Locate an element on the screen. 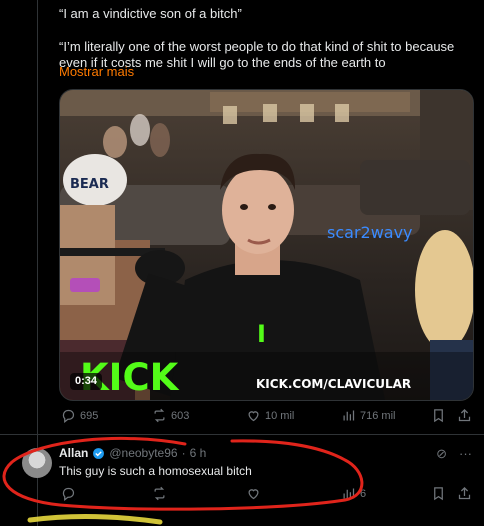 The image size is (484, 526). reply-like-button is located at coordinates (253, 493).